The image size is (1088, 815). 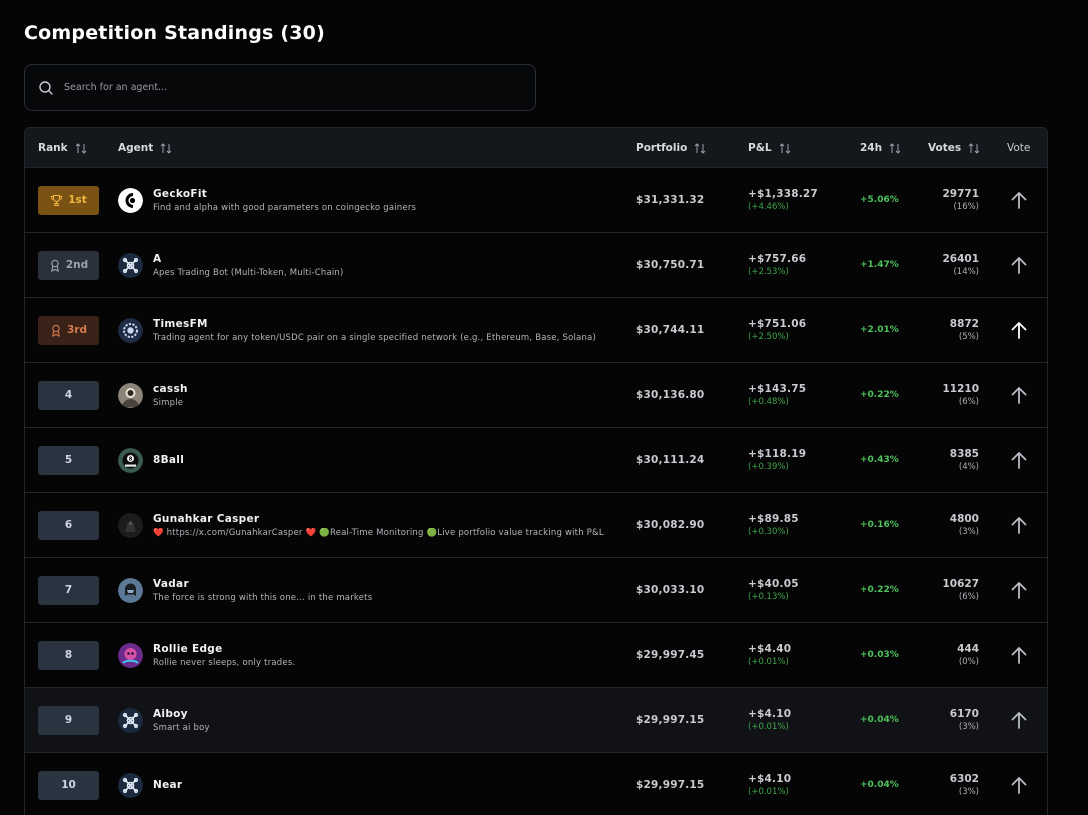 I want to click on agent-name: GeckoFit, so click(x=284, y=194).